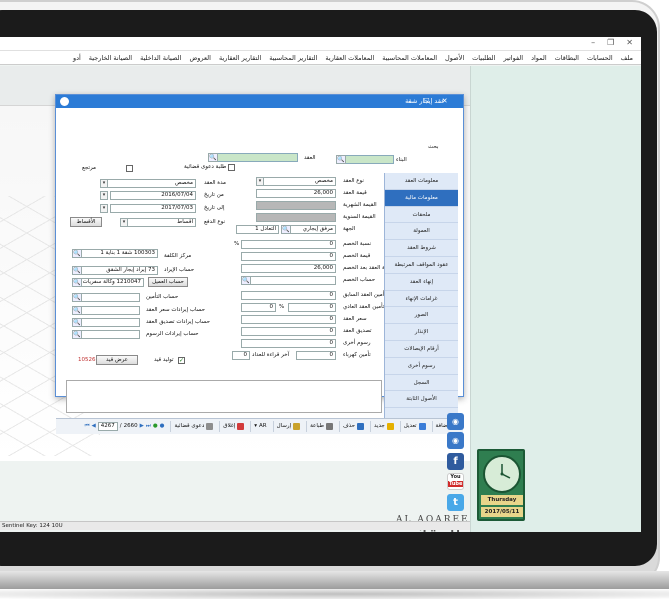 The width and height of the screenshot is (669, 607). What do you see at coordinates (421, 383) in the screenshot?
I see `sidebar-item: السجل` at bounding box center [421, 383].